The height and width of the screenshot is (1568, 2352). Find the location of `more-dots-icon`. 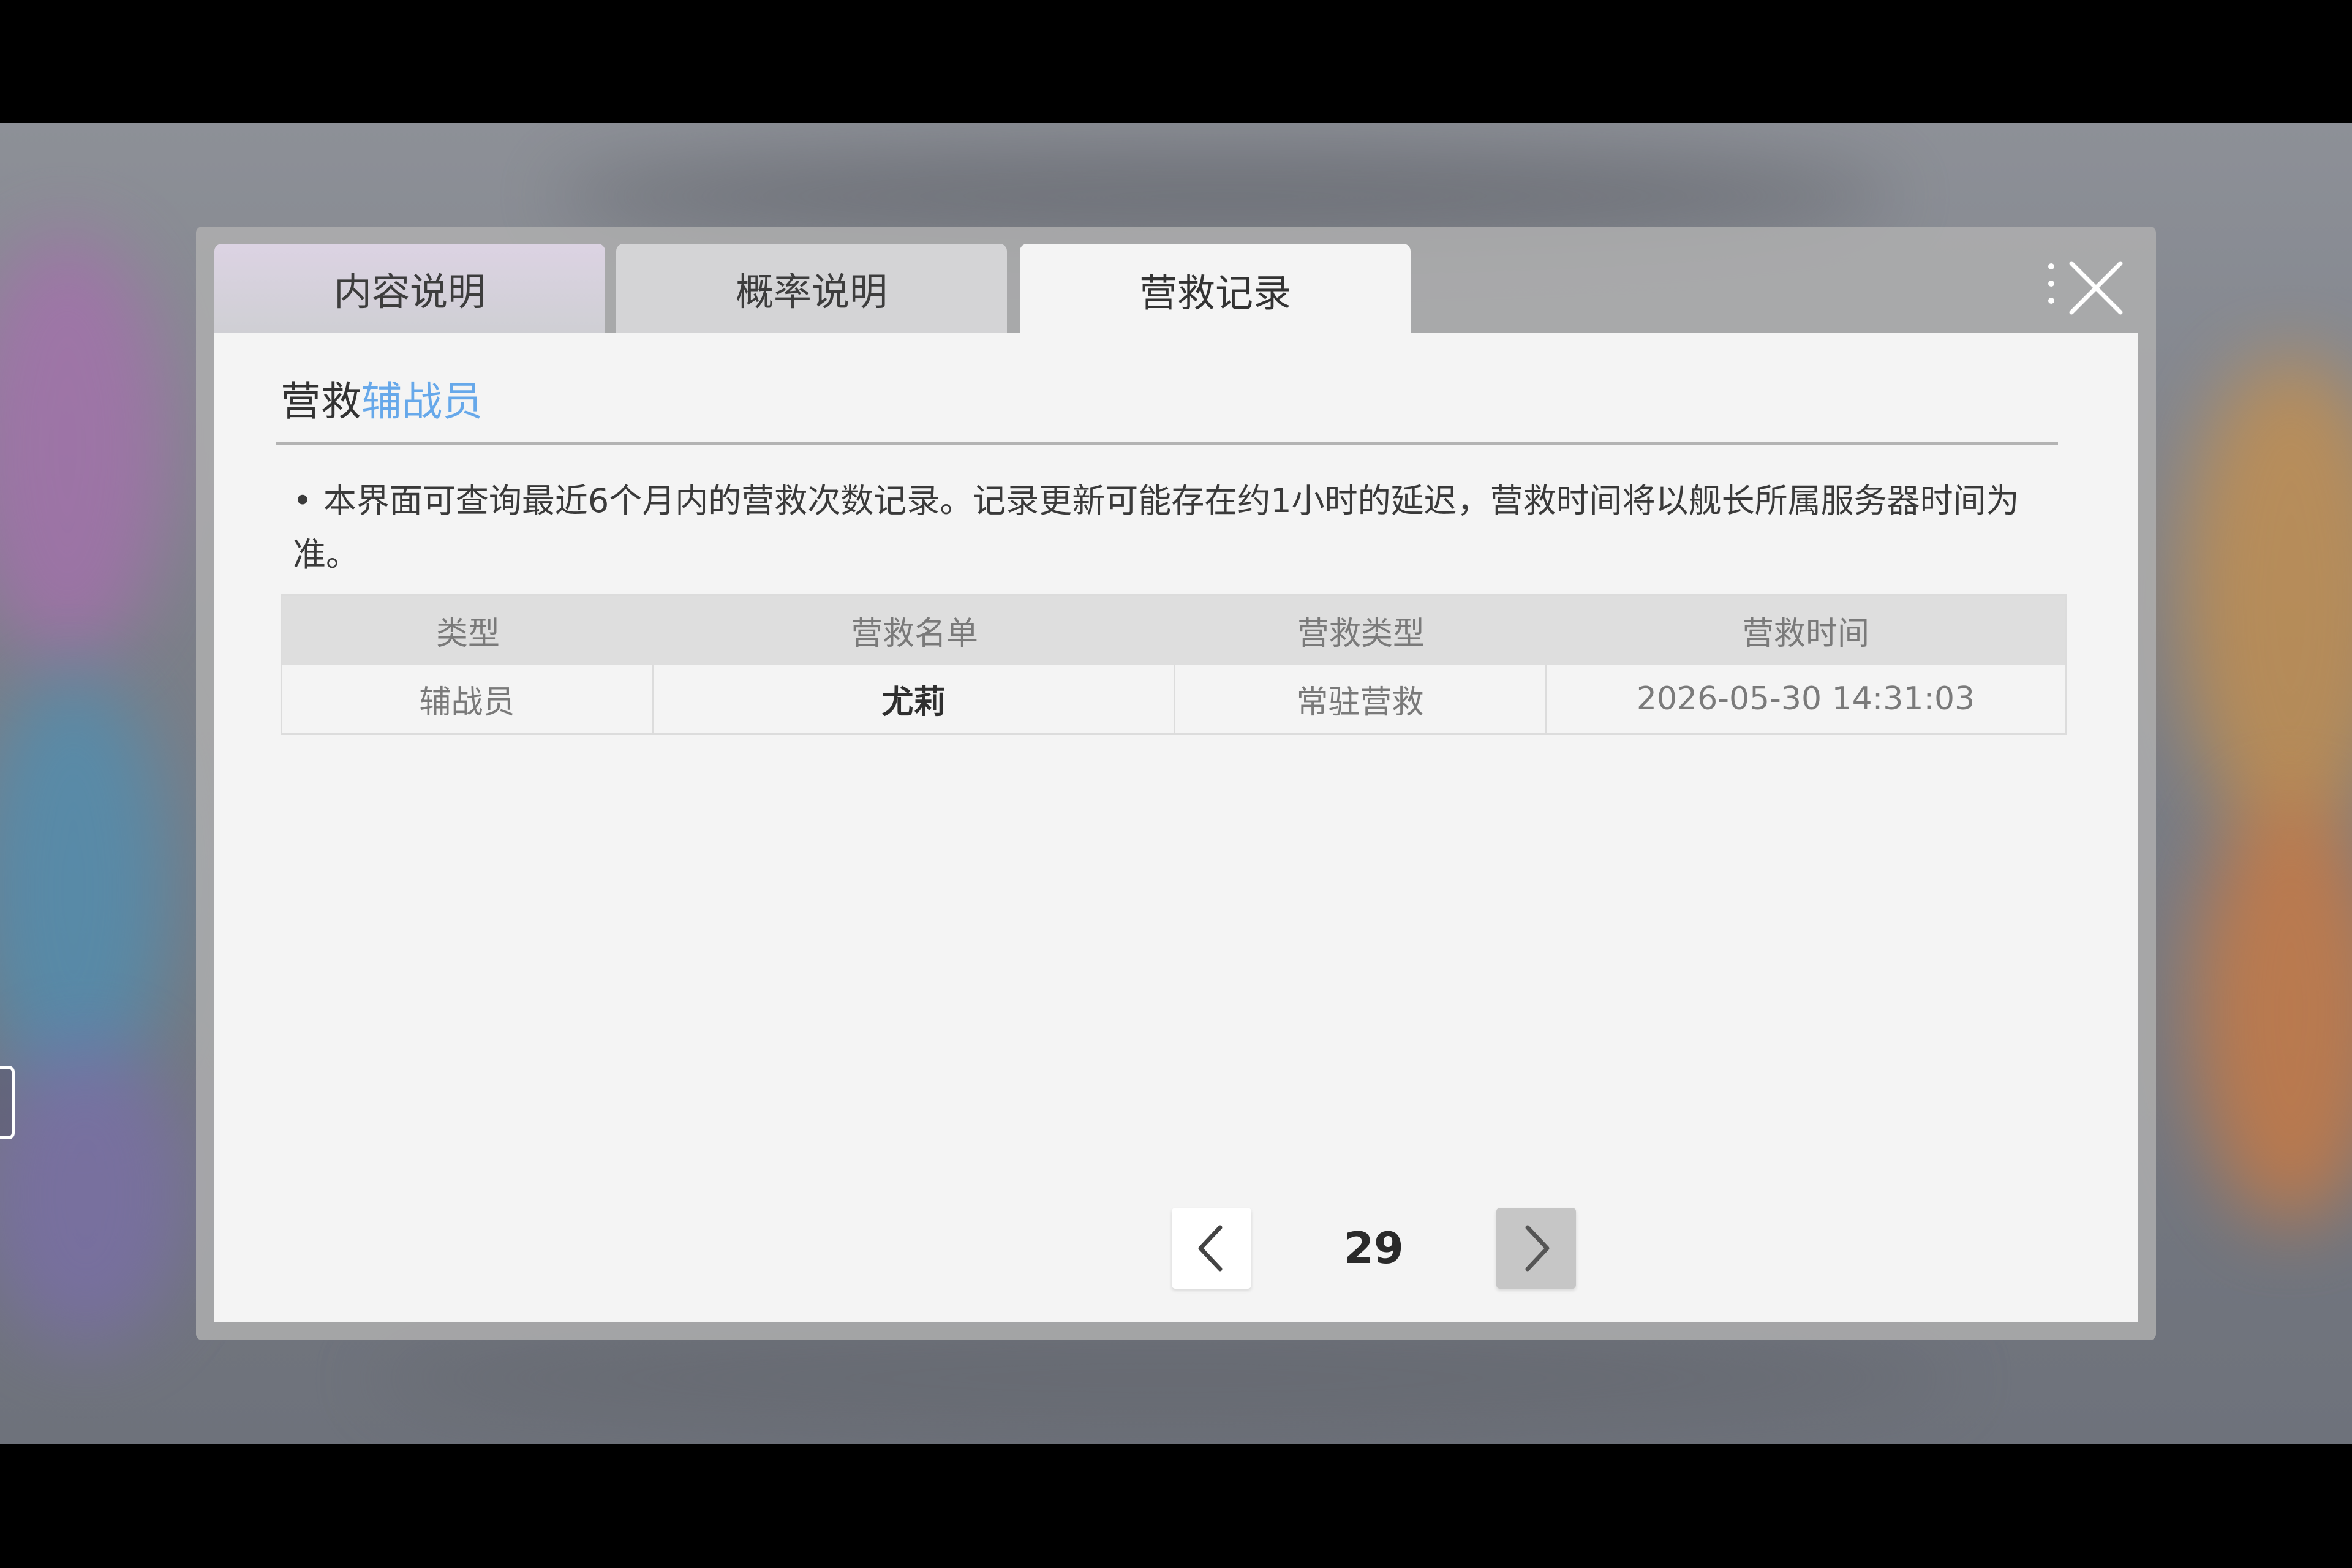

more-dots-icon is located at coordinates (2053, 284).